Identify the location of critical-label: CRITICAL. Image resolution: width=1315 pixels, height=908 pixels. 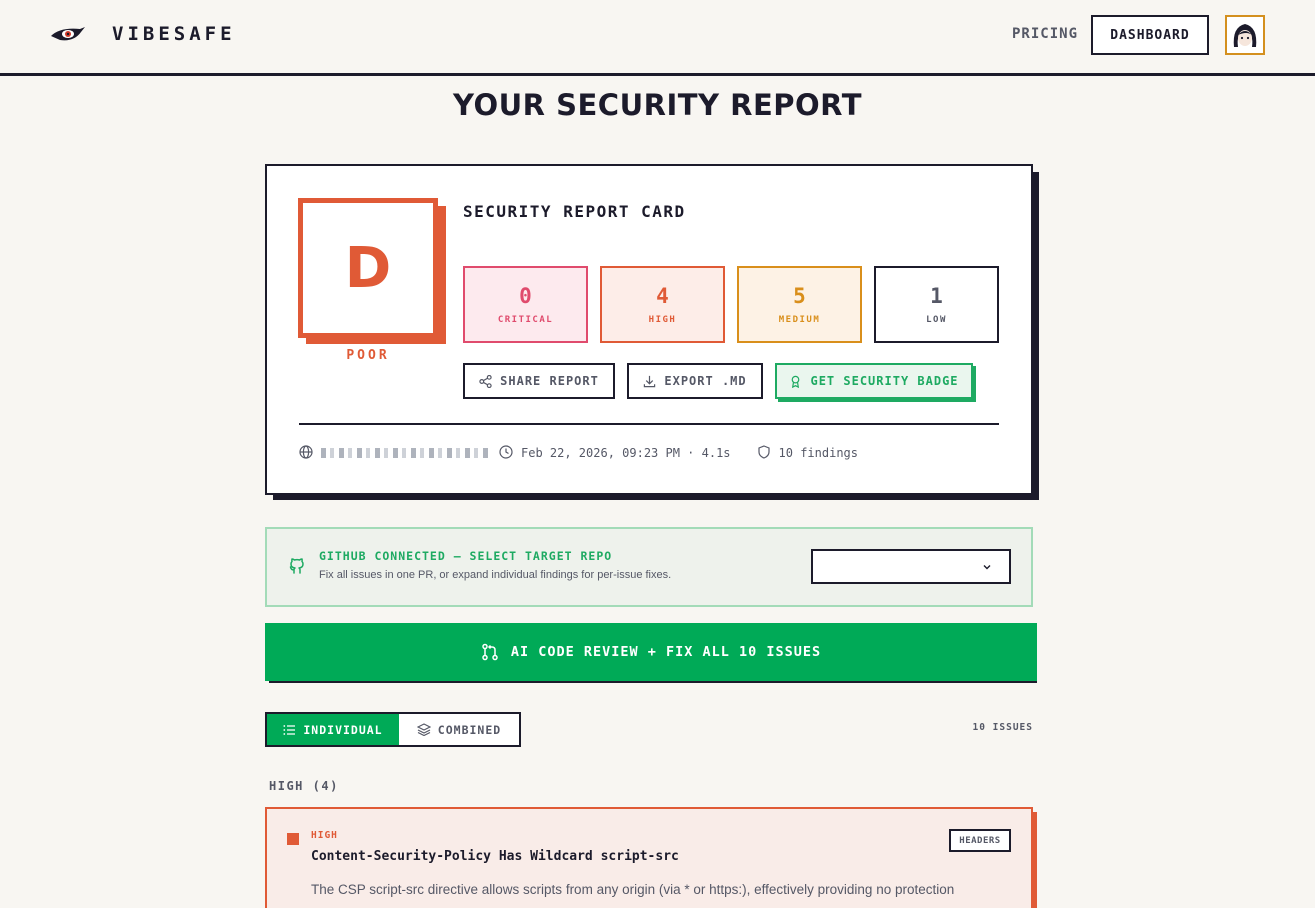
(525, 320).